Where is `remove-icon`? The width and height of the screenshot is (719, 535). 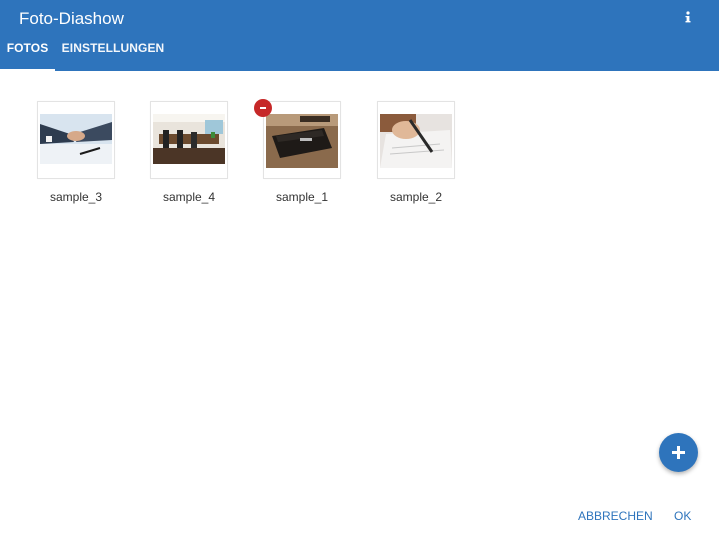
remove-icon is located at coordinates (263, 108).